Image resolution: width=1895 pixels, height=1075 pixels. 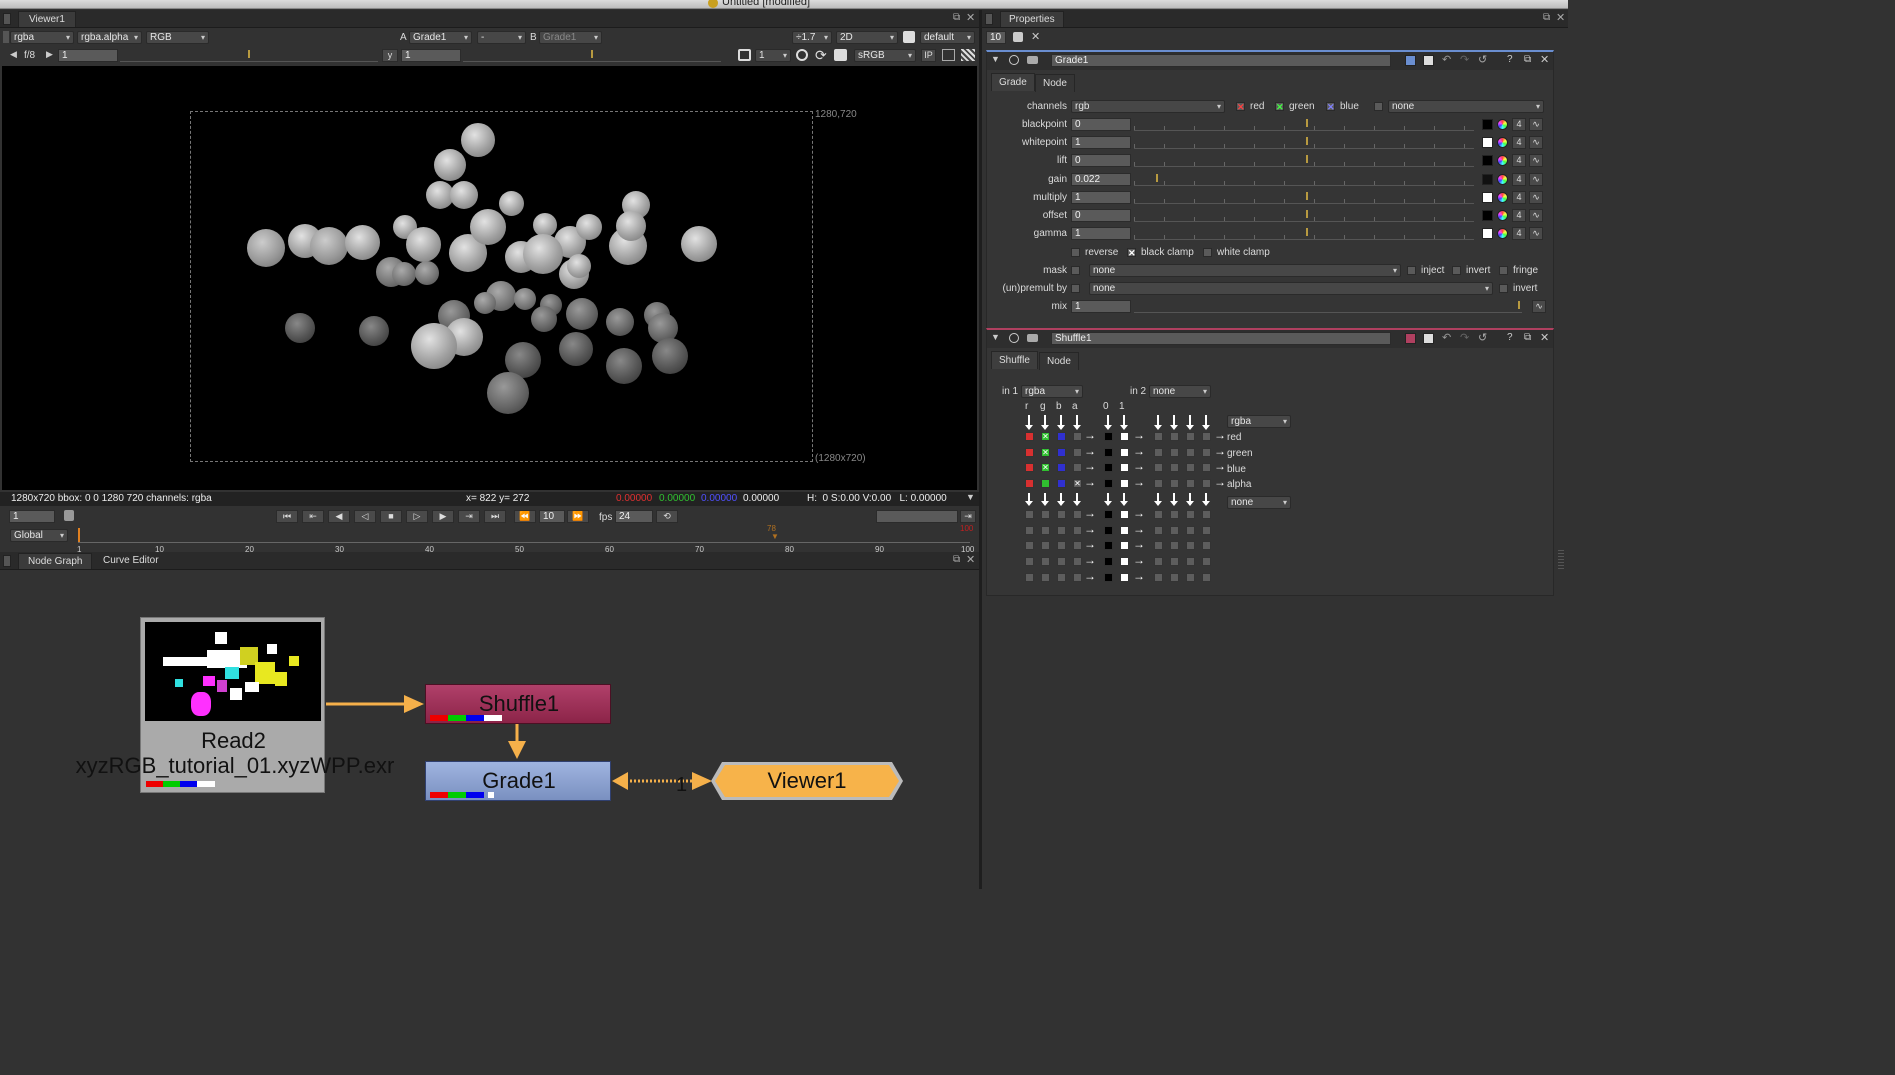 I want to click on knob-slider-offset, so click(x=1304, y=215).